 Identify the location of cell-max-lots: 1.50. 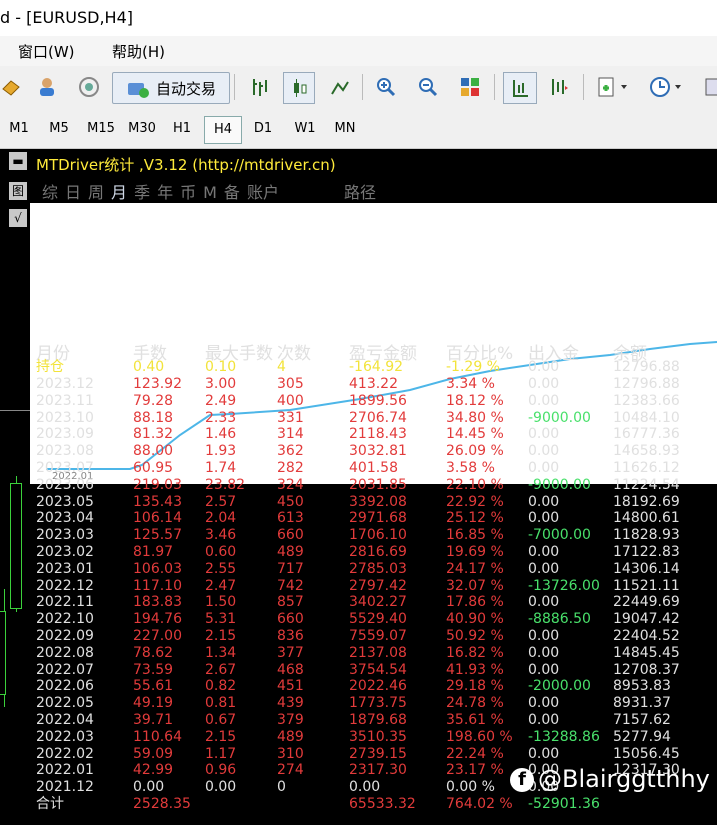
(221, 602).